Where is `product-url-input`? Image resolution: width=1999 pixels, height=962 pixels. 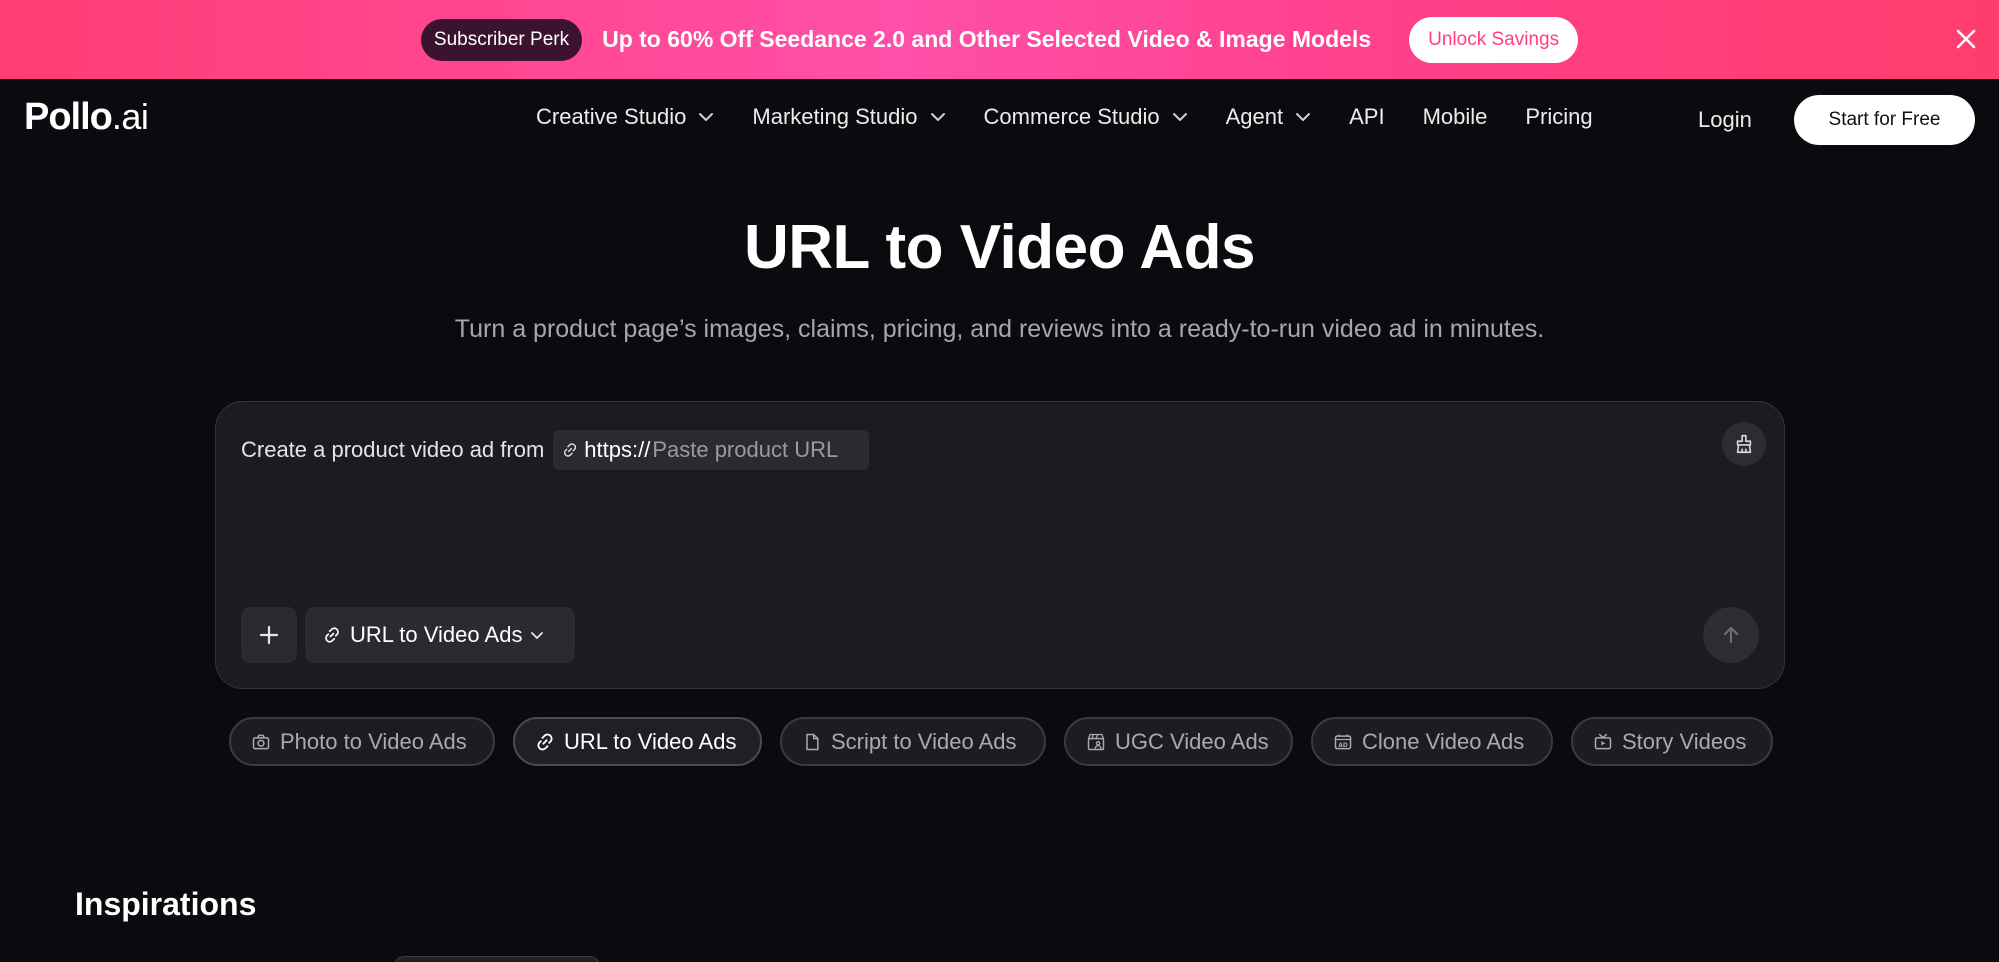
product-url-input is located at coordinates (755, 450).